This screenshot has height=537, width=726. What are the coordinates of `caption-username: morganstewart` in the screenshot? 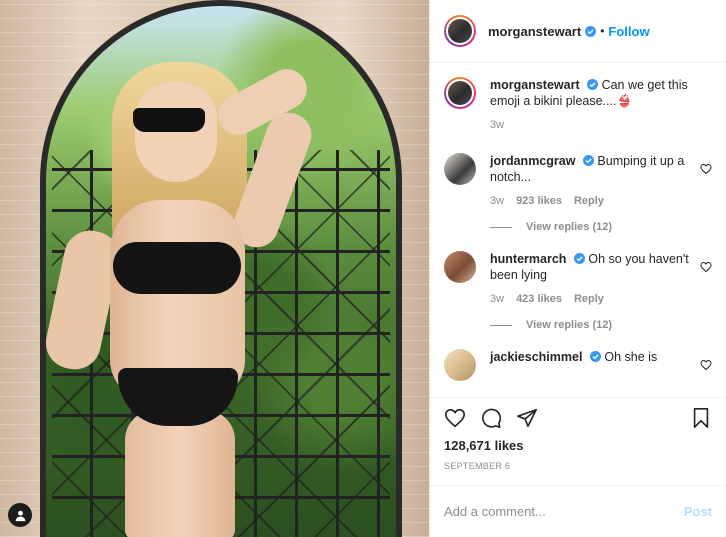 It's located at (535, 85).